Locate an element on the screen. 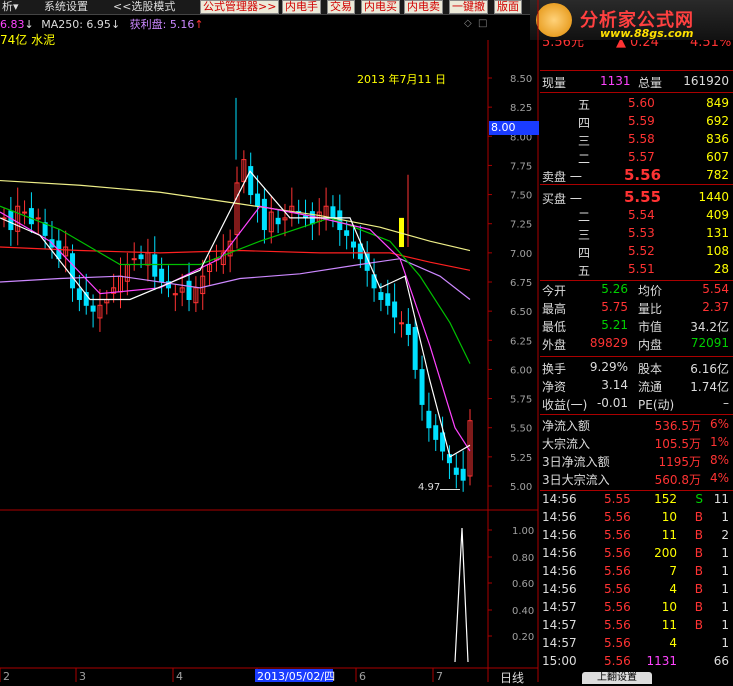 The width and height of the screenshot is (733, 686). low-price-label: 4.97 is located at coordinates (429, 487).